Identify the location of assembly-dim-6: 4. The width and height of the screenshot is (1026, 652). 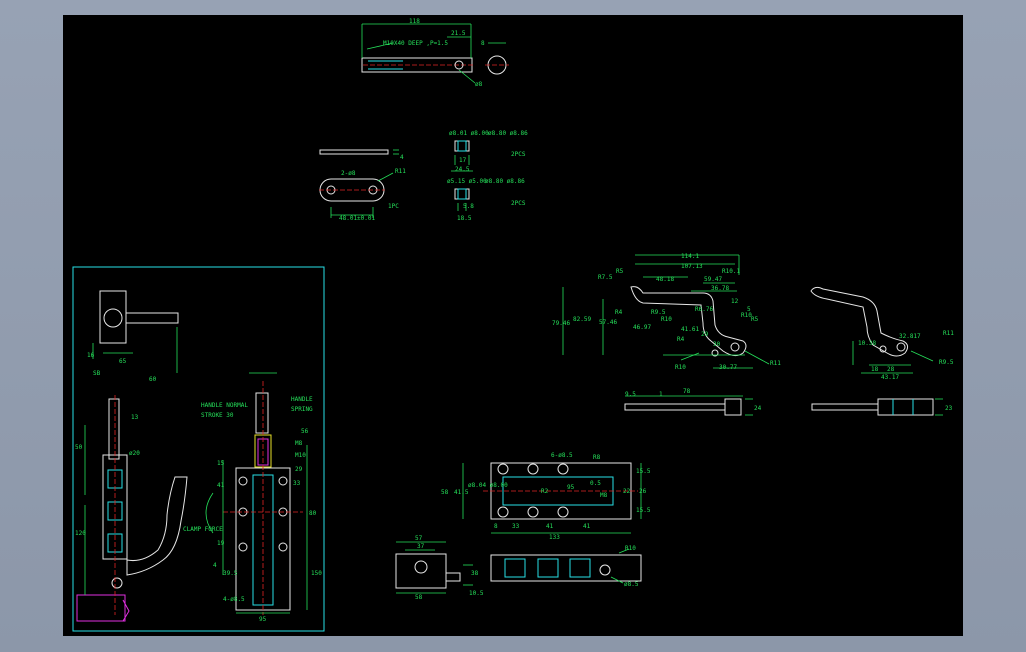
(215, 565).